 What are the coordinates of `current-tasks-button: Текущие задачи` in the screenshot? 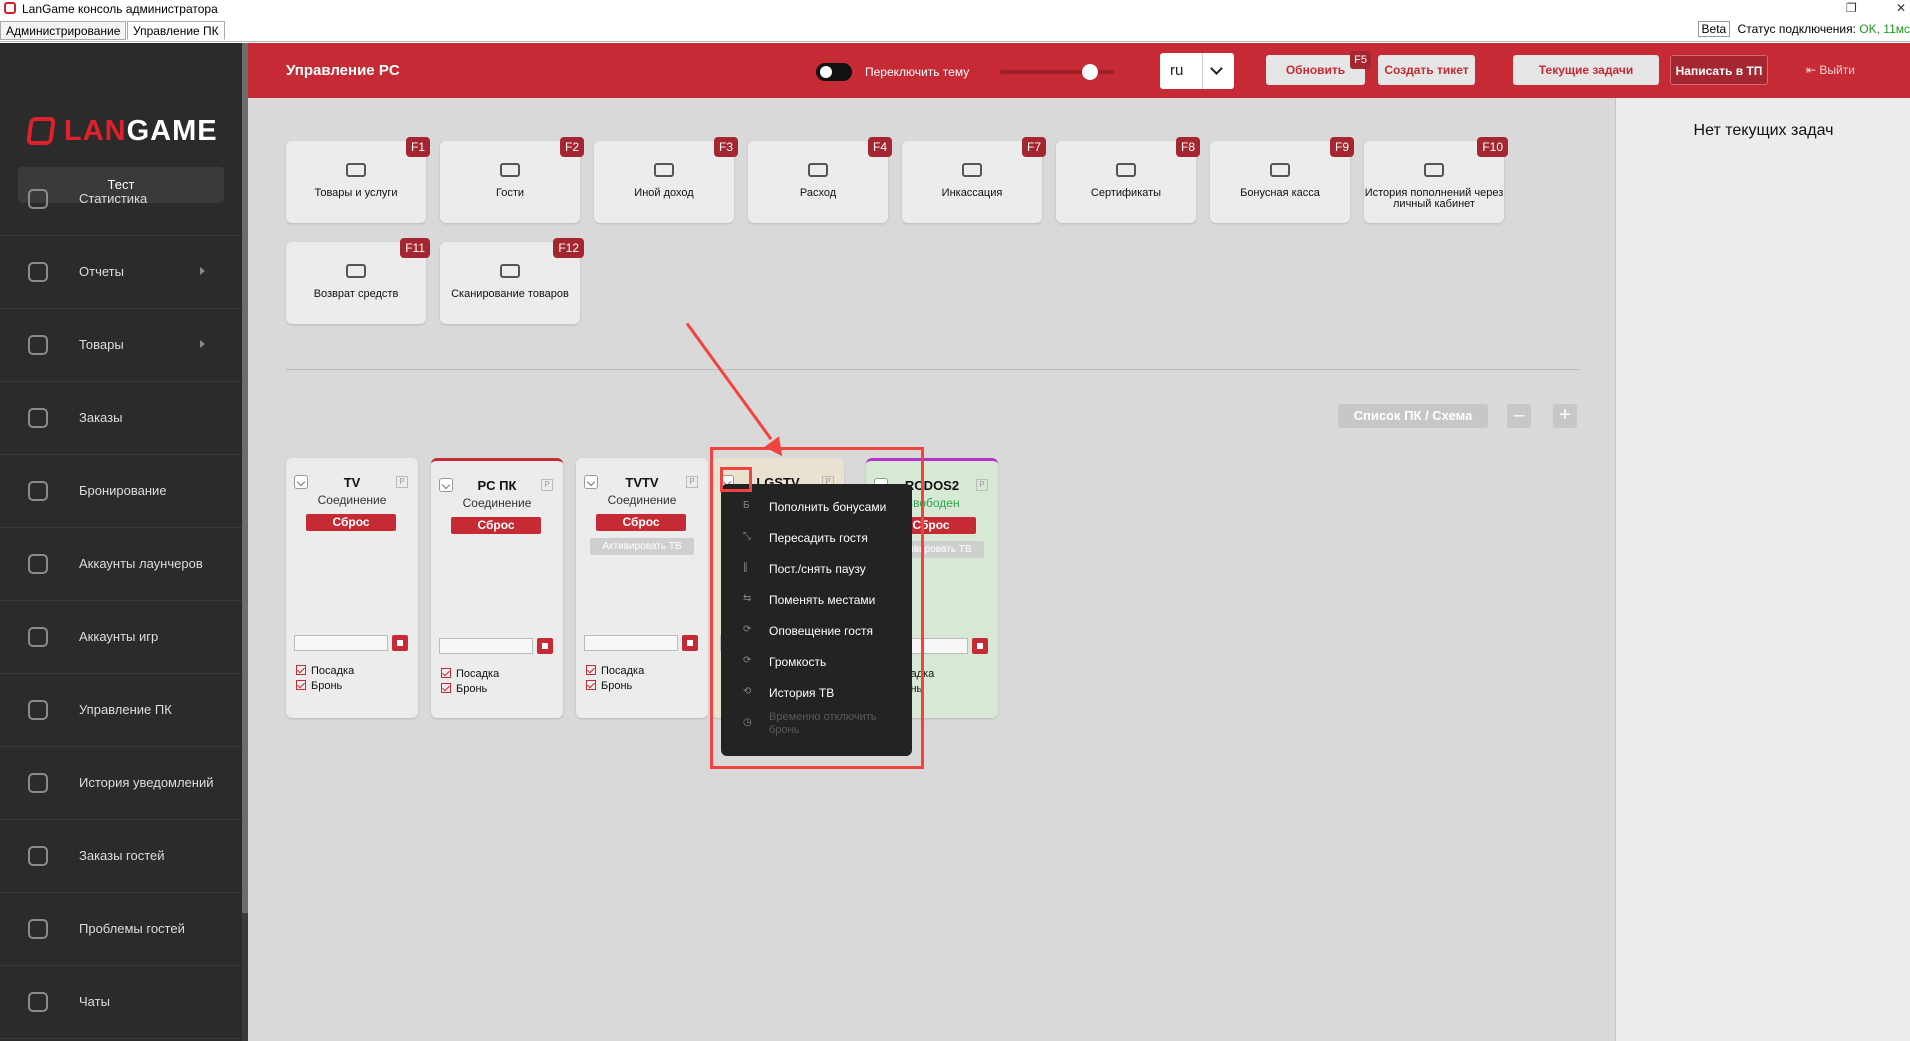 It's located at (1586, 70).